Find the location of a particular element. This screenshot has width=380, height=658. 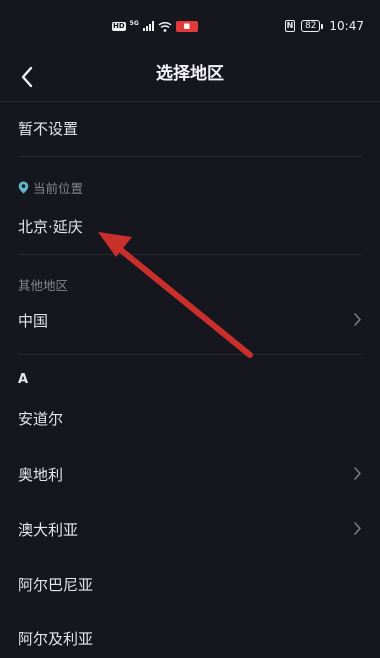

hd-badge: HD is located at coordinates (119, 26).